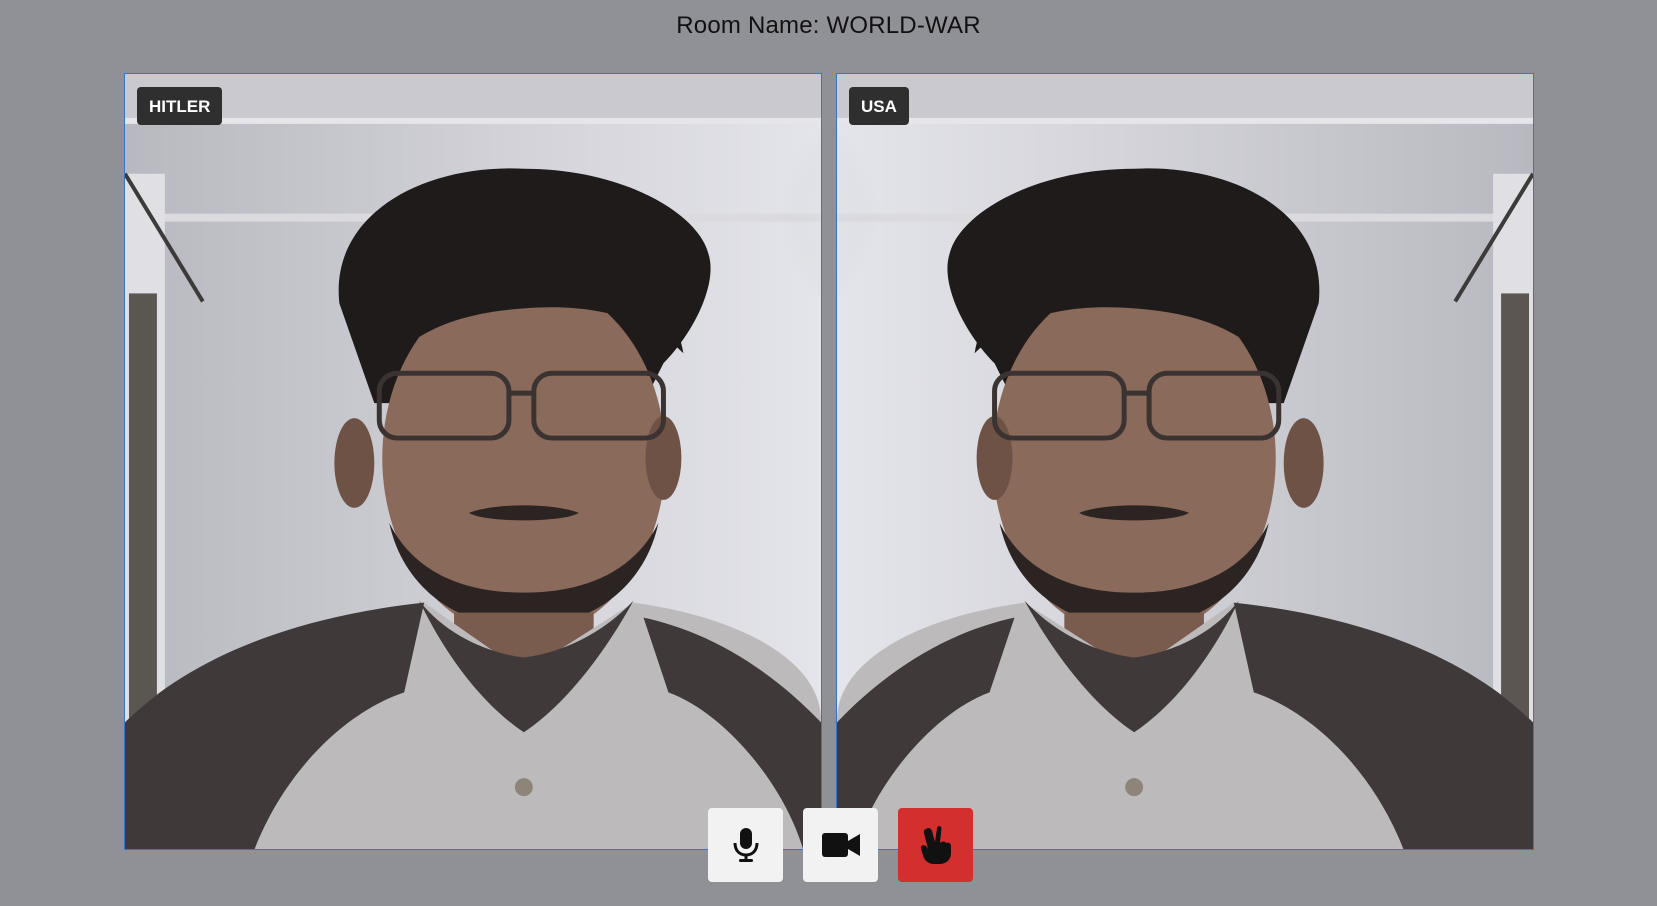 The image size is (1657, 906). I want to click on hand-peace-icon, so click(935, 845).